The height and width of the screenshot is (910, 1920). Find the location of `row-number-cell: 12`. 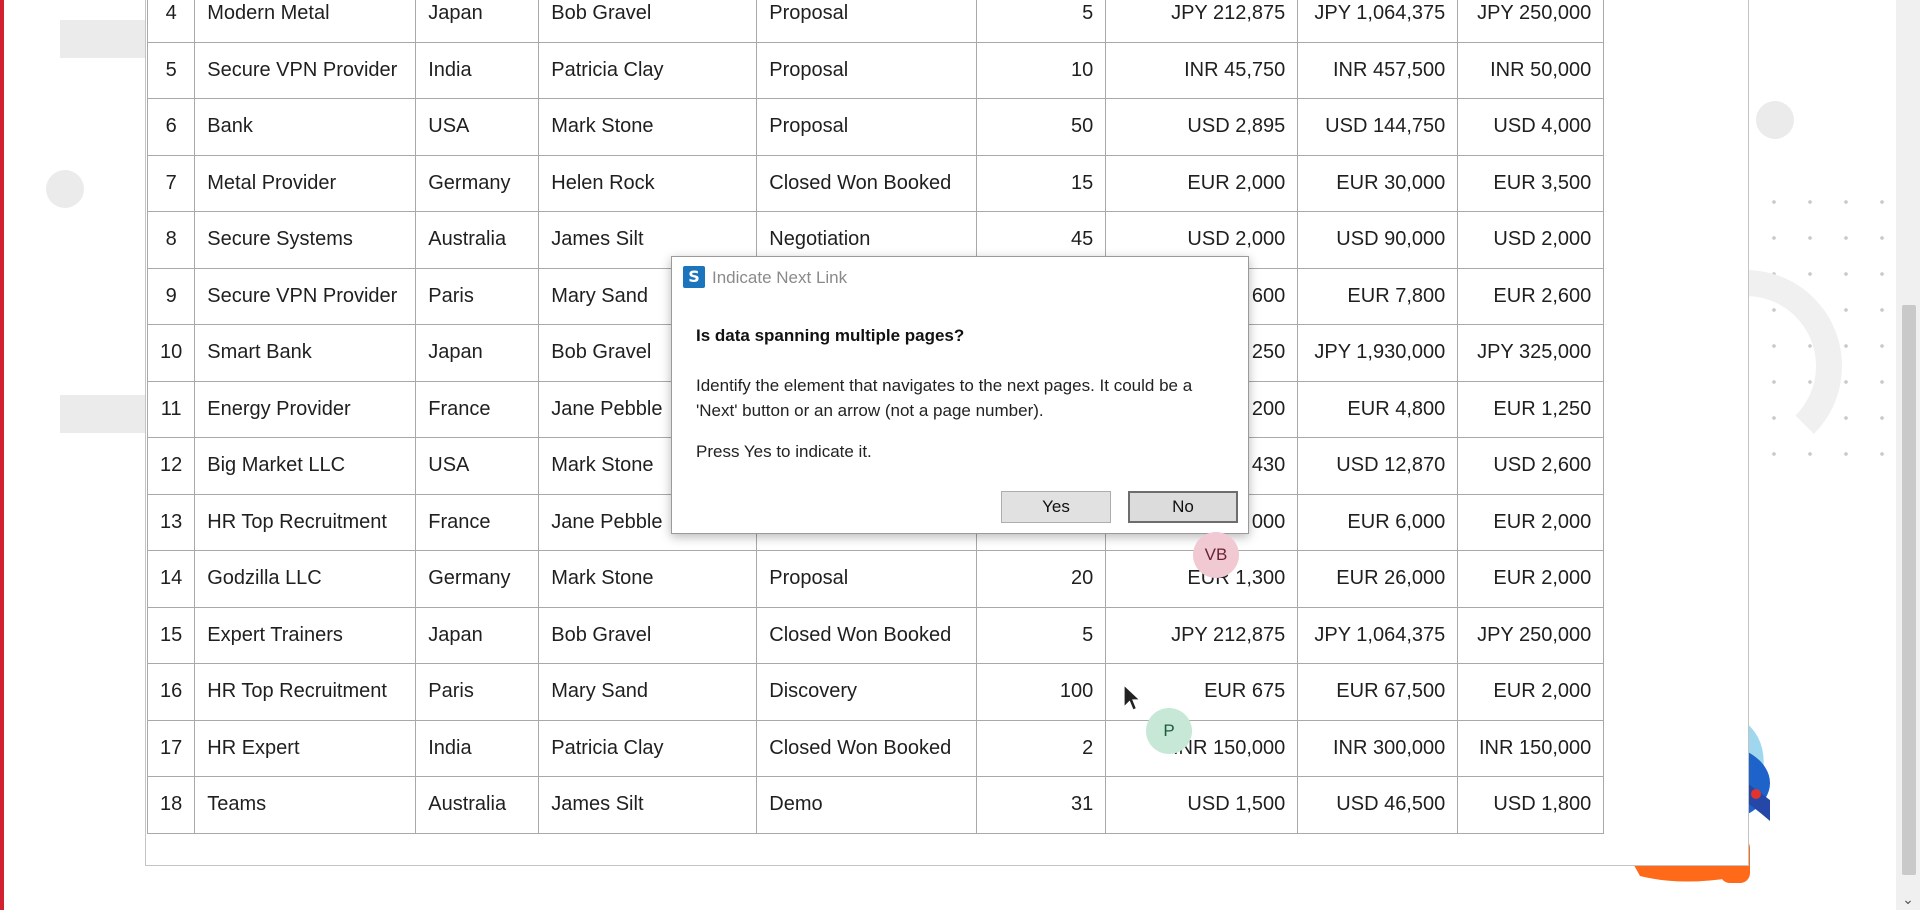

row-number-cell: 12 is located at coordinates (171, 466).